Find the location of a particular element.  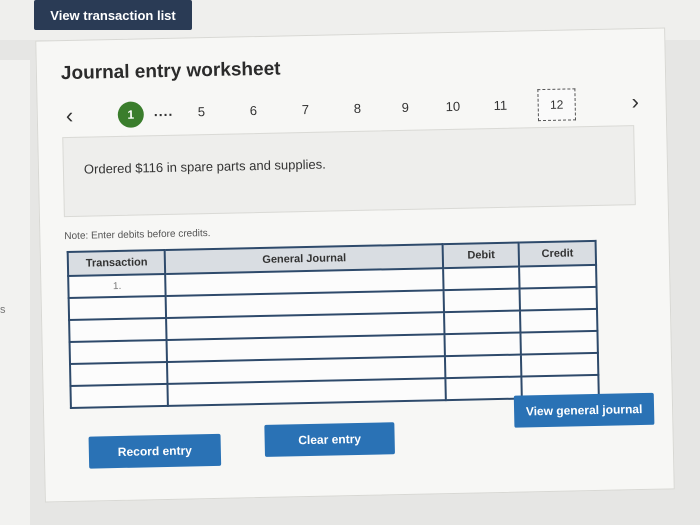

chevron-left-icon: ‹ is located at coordinates (70, 116).